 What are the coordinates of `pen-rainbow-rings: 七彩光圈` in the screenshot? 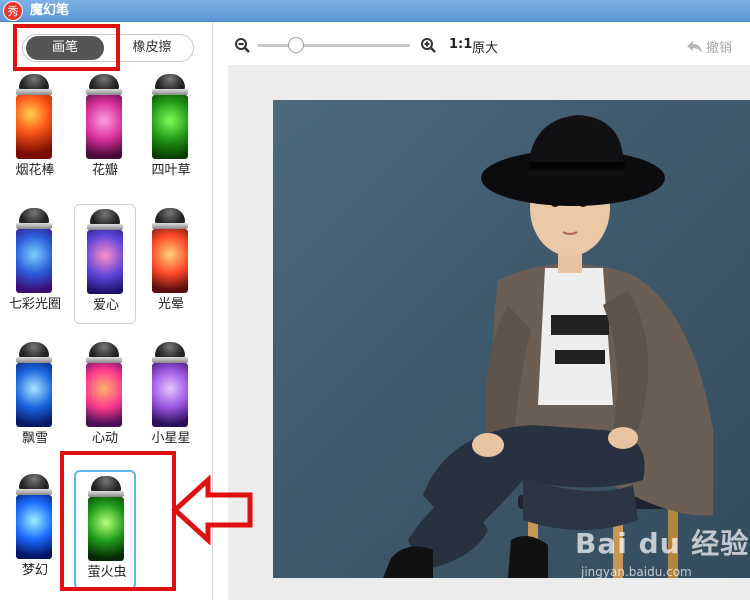 It's located at (35, 264).